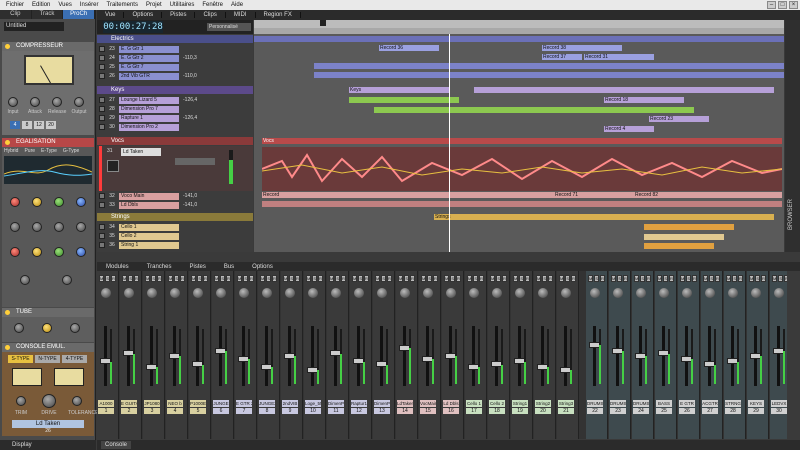 Image resolution: width=800 pixels, height=450 pixels. I want to click on eq-highmid-gain-knob, so click(59, 227).